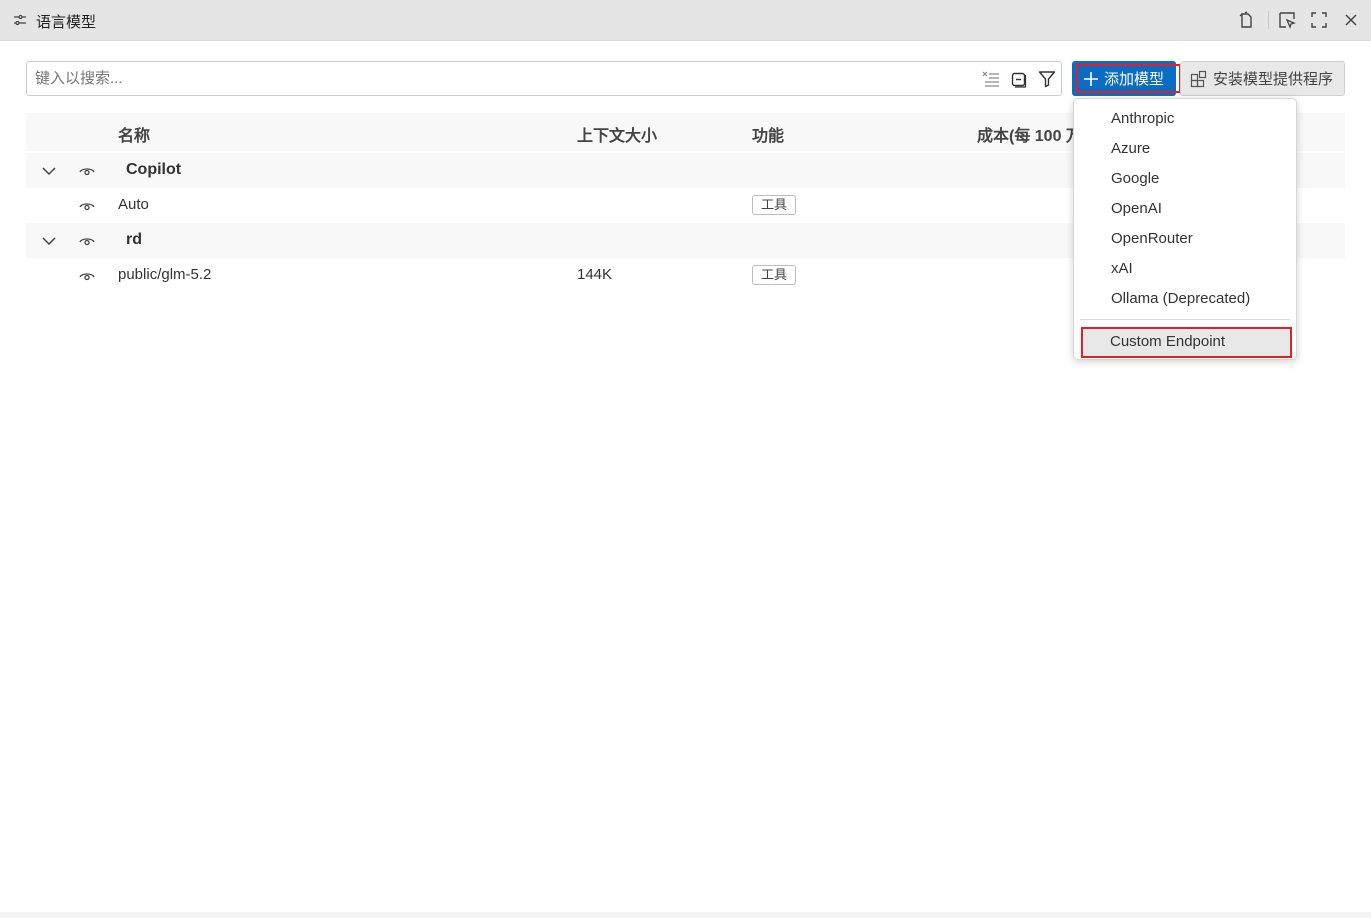 The height and width of the screenshot is (918, 1371). What do you see at coordinates (768, 134) in the screenshot?
I see `column-header-capability: 功能` at bounding box center [768, 134].